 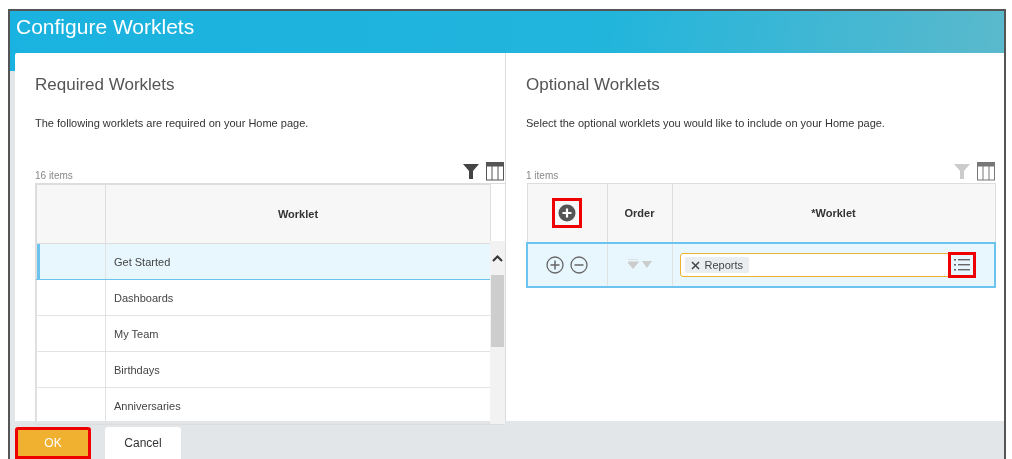 I want to click on remove-icon, so click(x=579, y=265).